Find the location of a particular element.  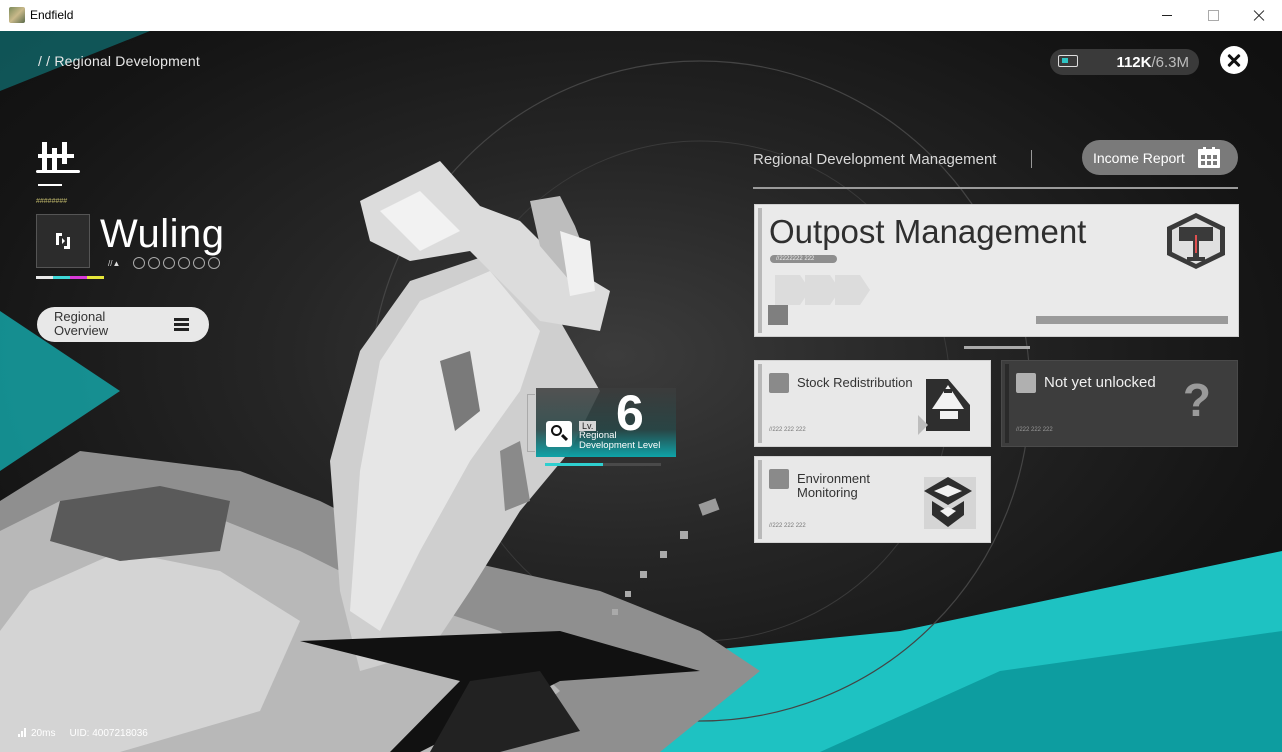

income-report-button: Income Report is located at coordinates (1160, 157).